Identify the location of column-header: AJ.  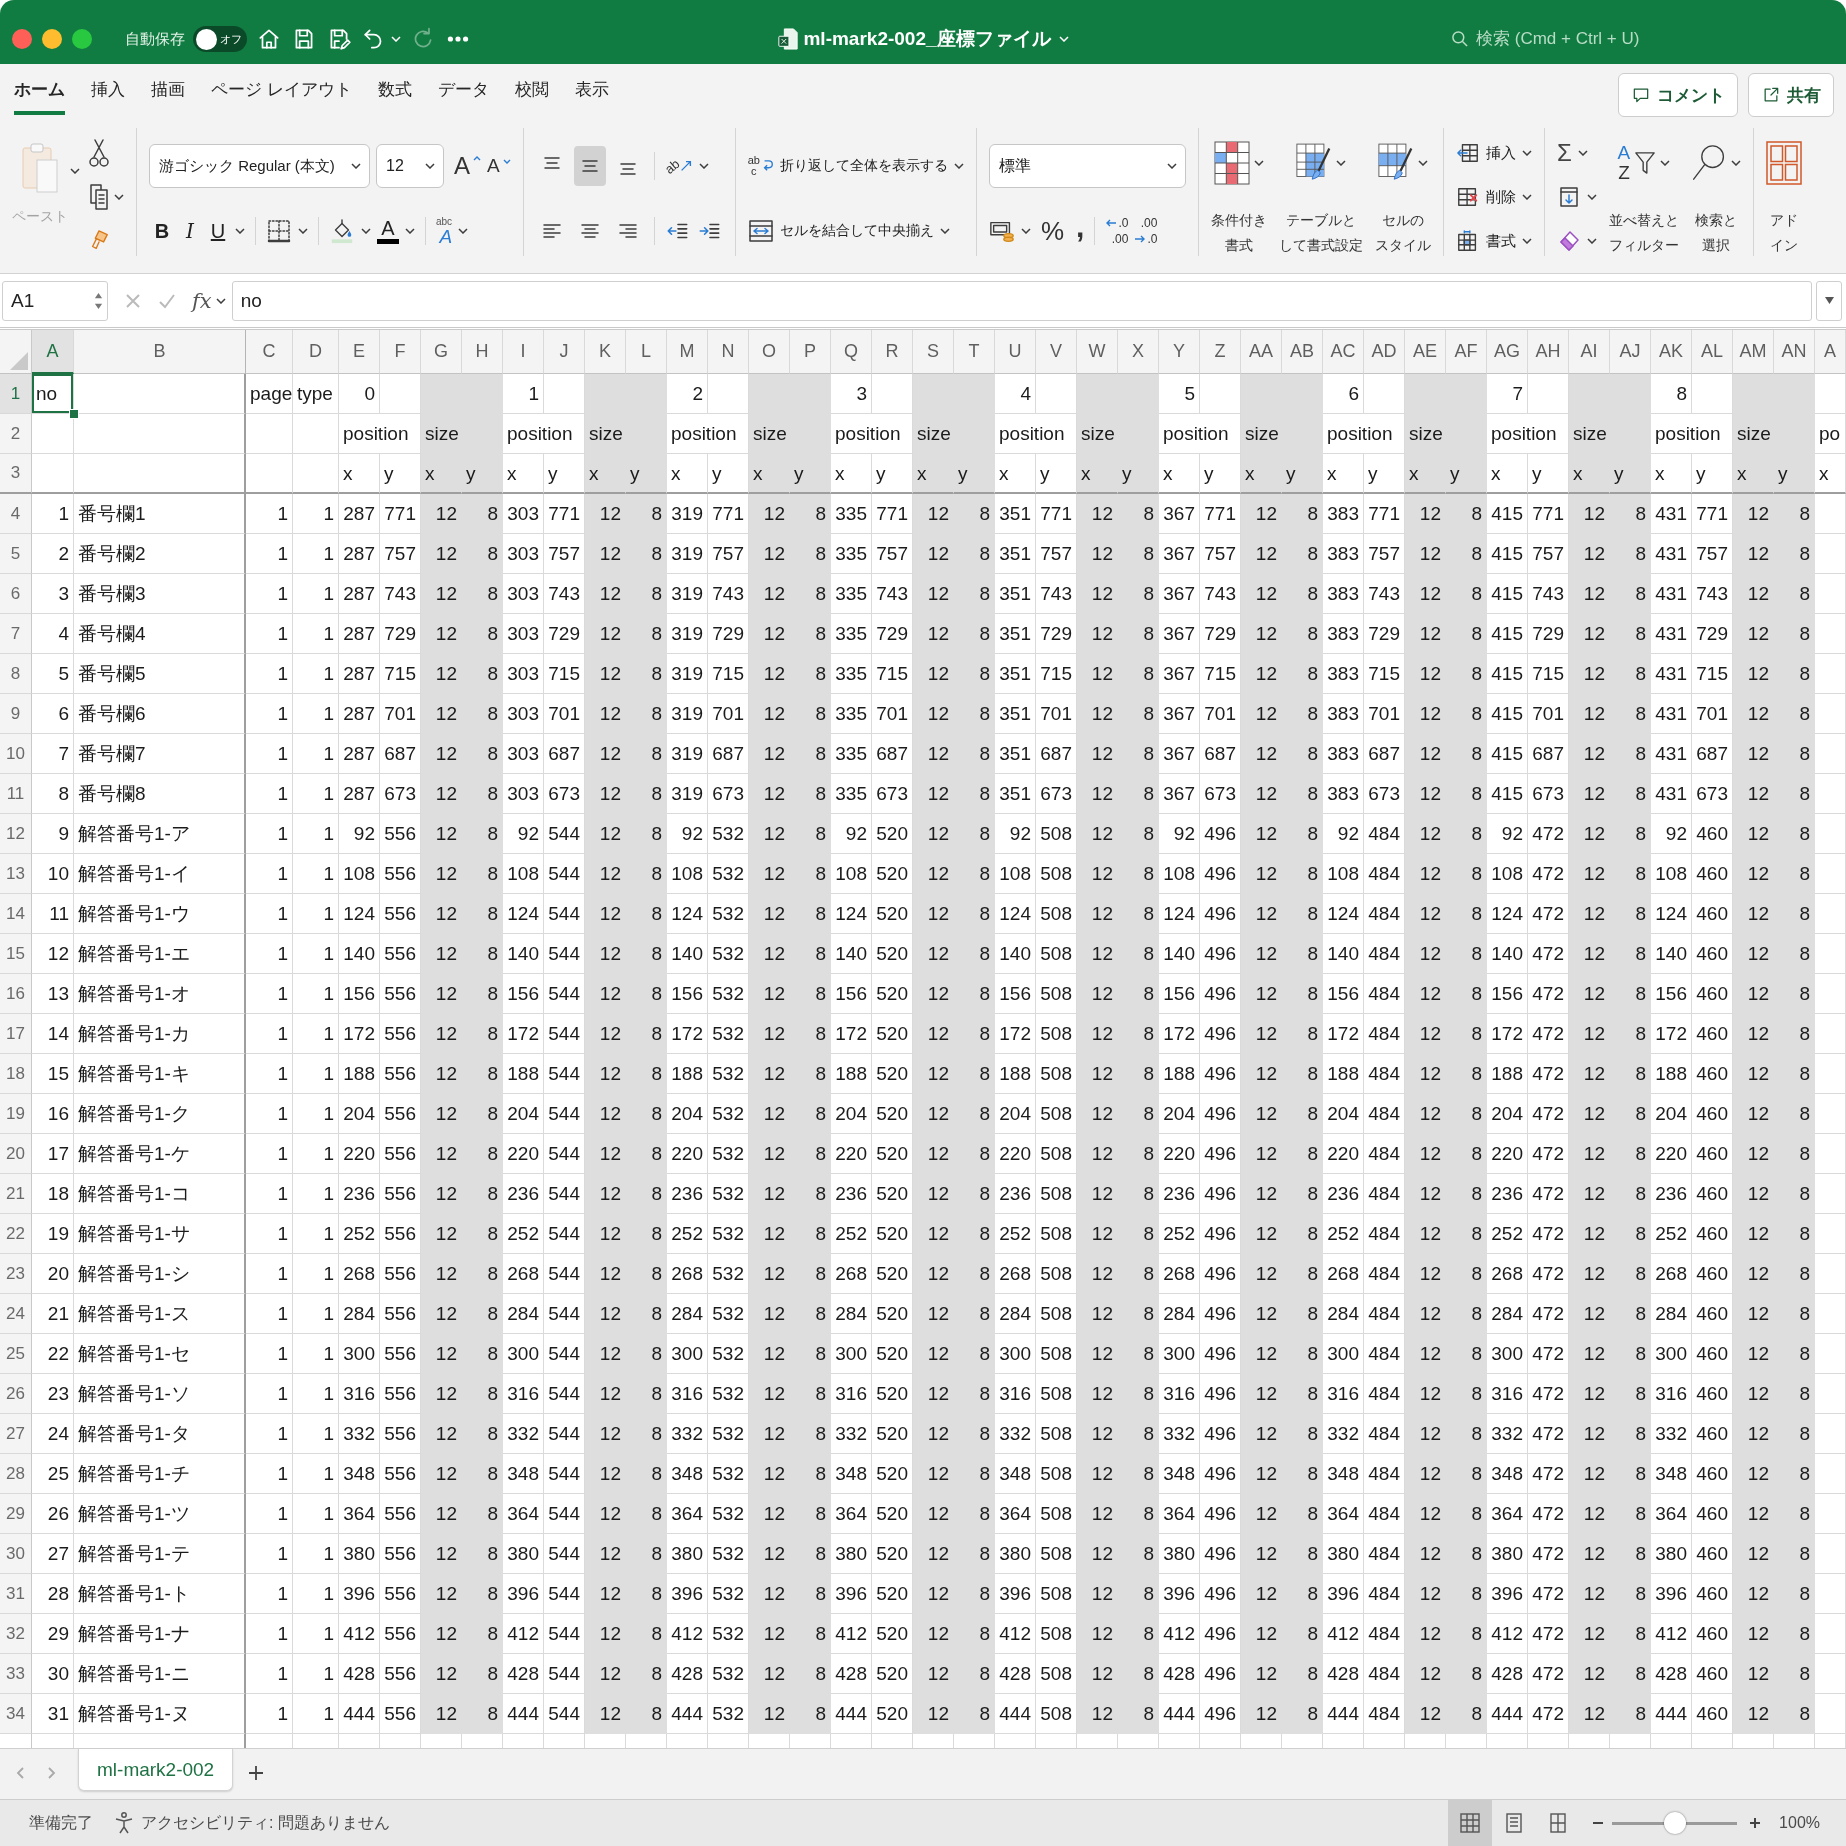
(1630, 352).